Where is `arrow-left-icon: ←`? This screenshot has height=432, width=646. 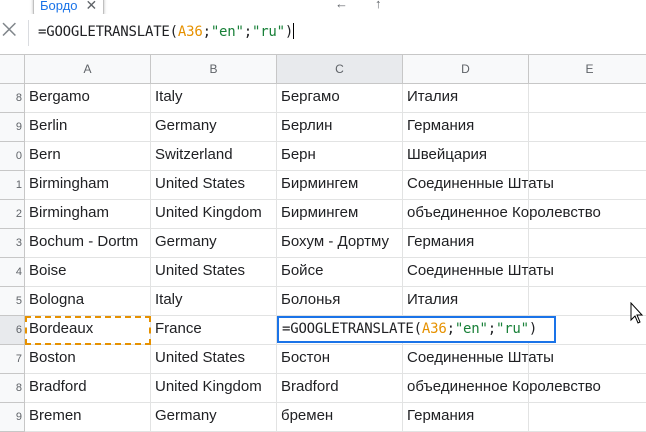
arrow-left-icon: ← is located at coordinates (341, 5).